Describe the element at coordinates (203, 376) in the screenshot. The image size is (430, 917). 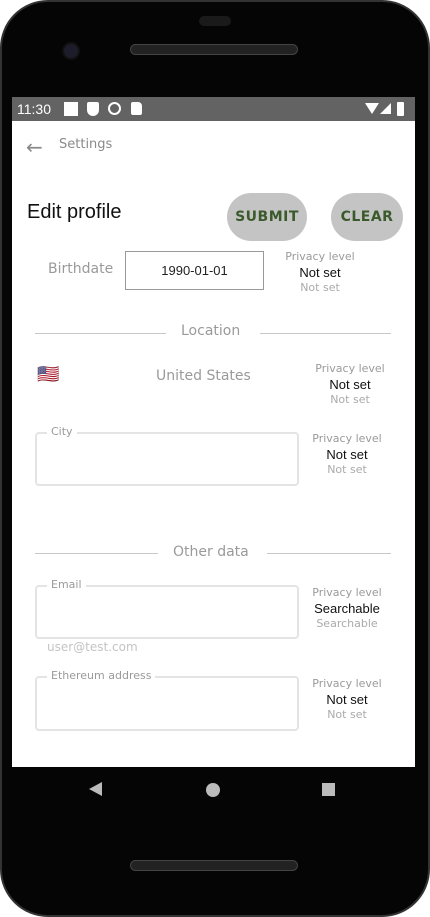
I see `country-select: United States` at that location.